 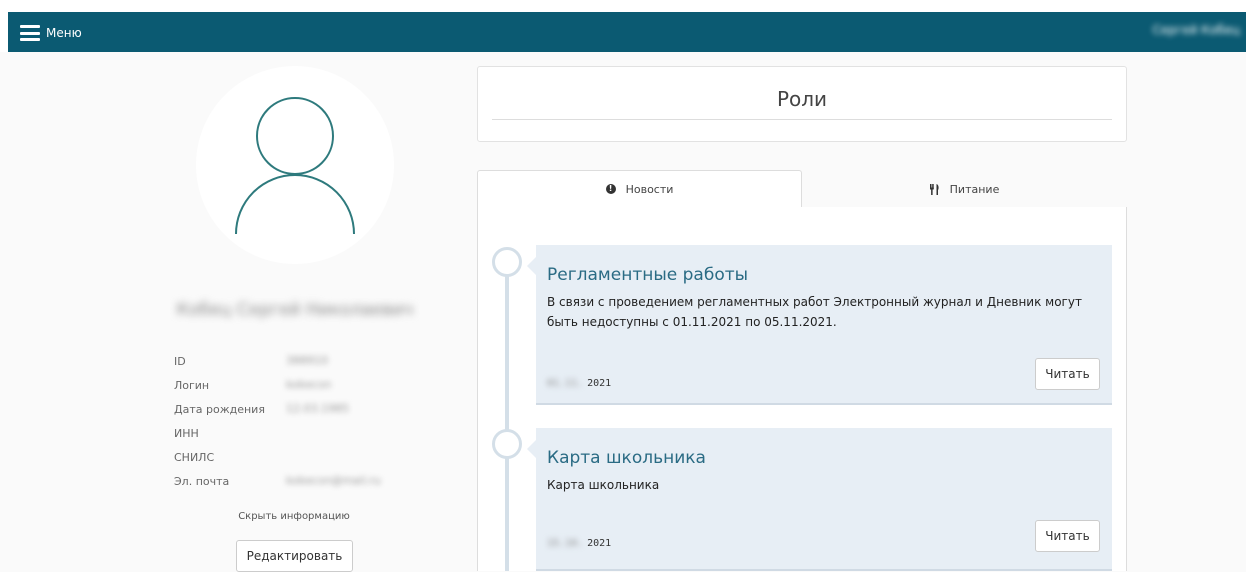 What do you see at coordinates (64, 33) in the screenshot?
I see `menu-label: Меню` at bounding box center [64, 33].